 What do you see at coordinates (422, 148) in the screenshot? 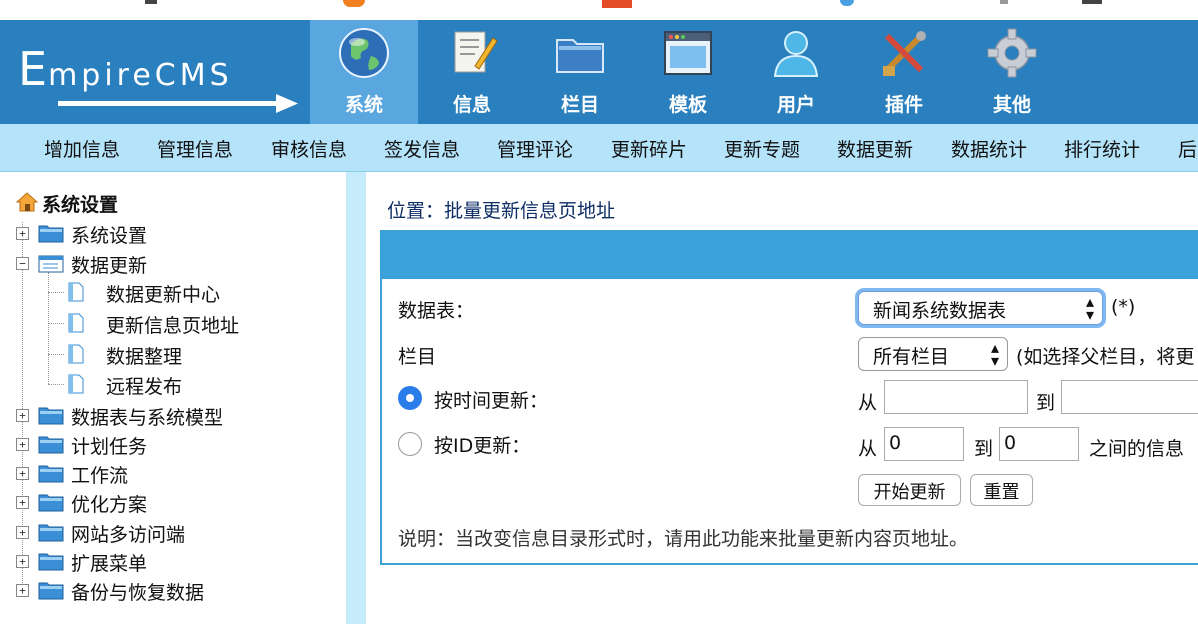
I see `submenu-sign-info: 签发信息` at bounding box center [422, 148].